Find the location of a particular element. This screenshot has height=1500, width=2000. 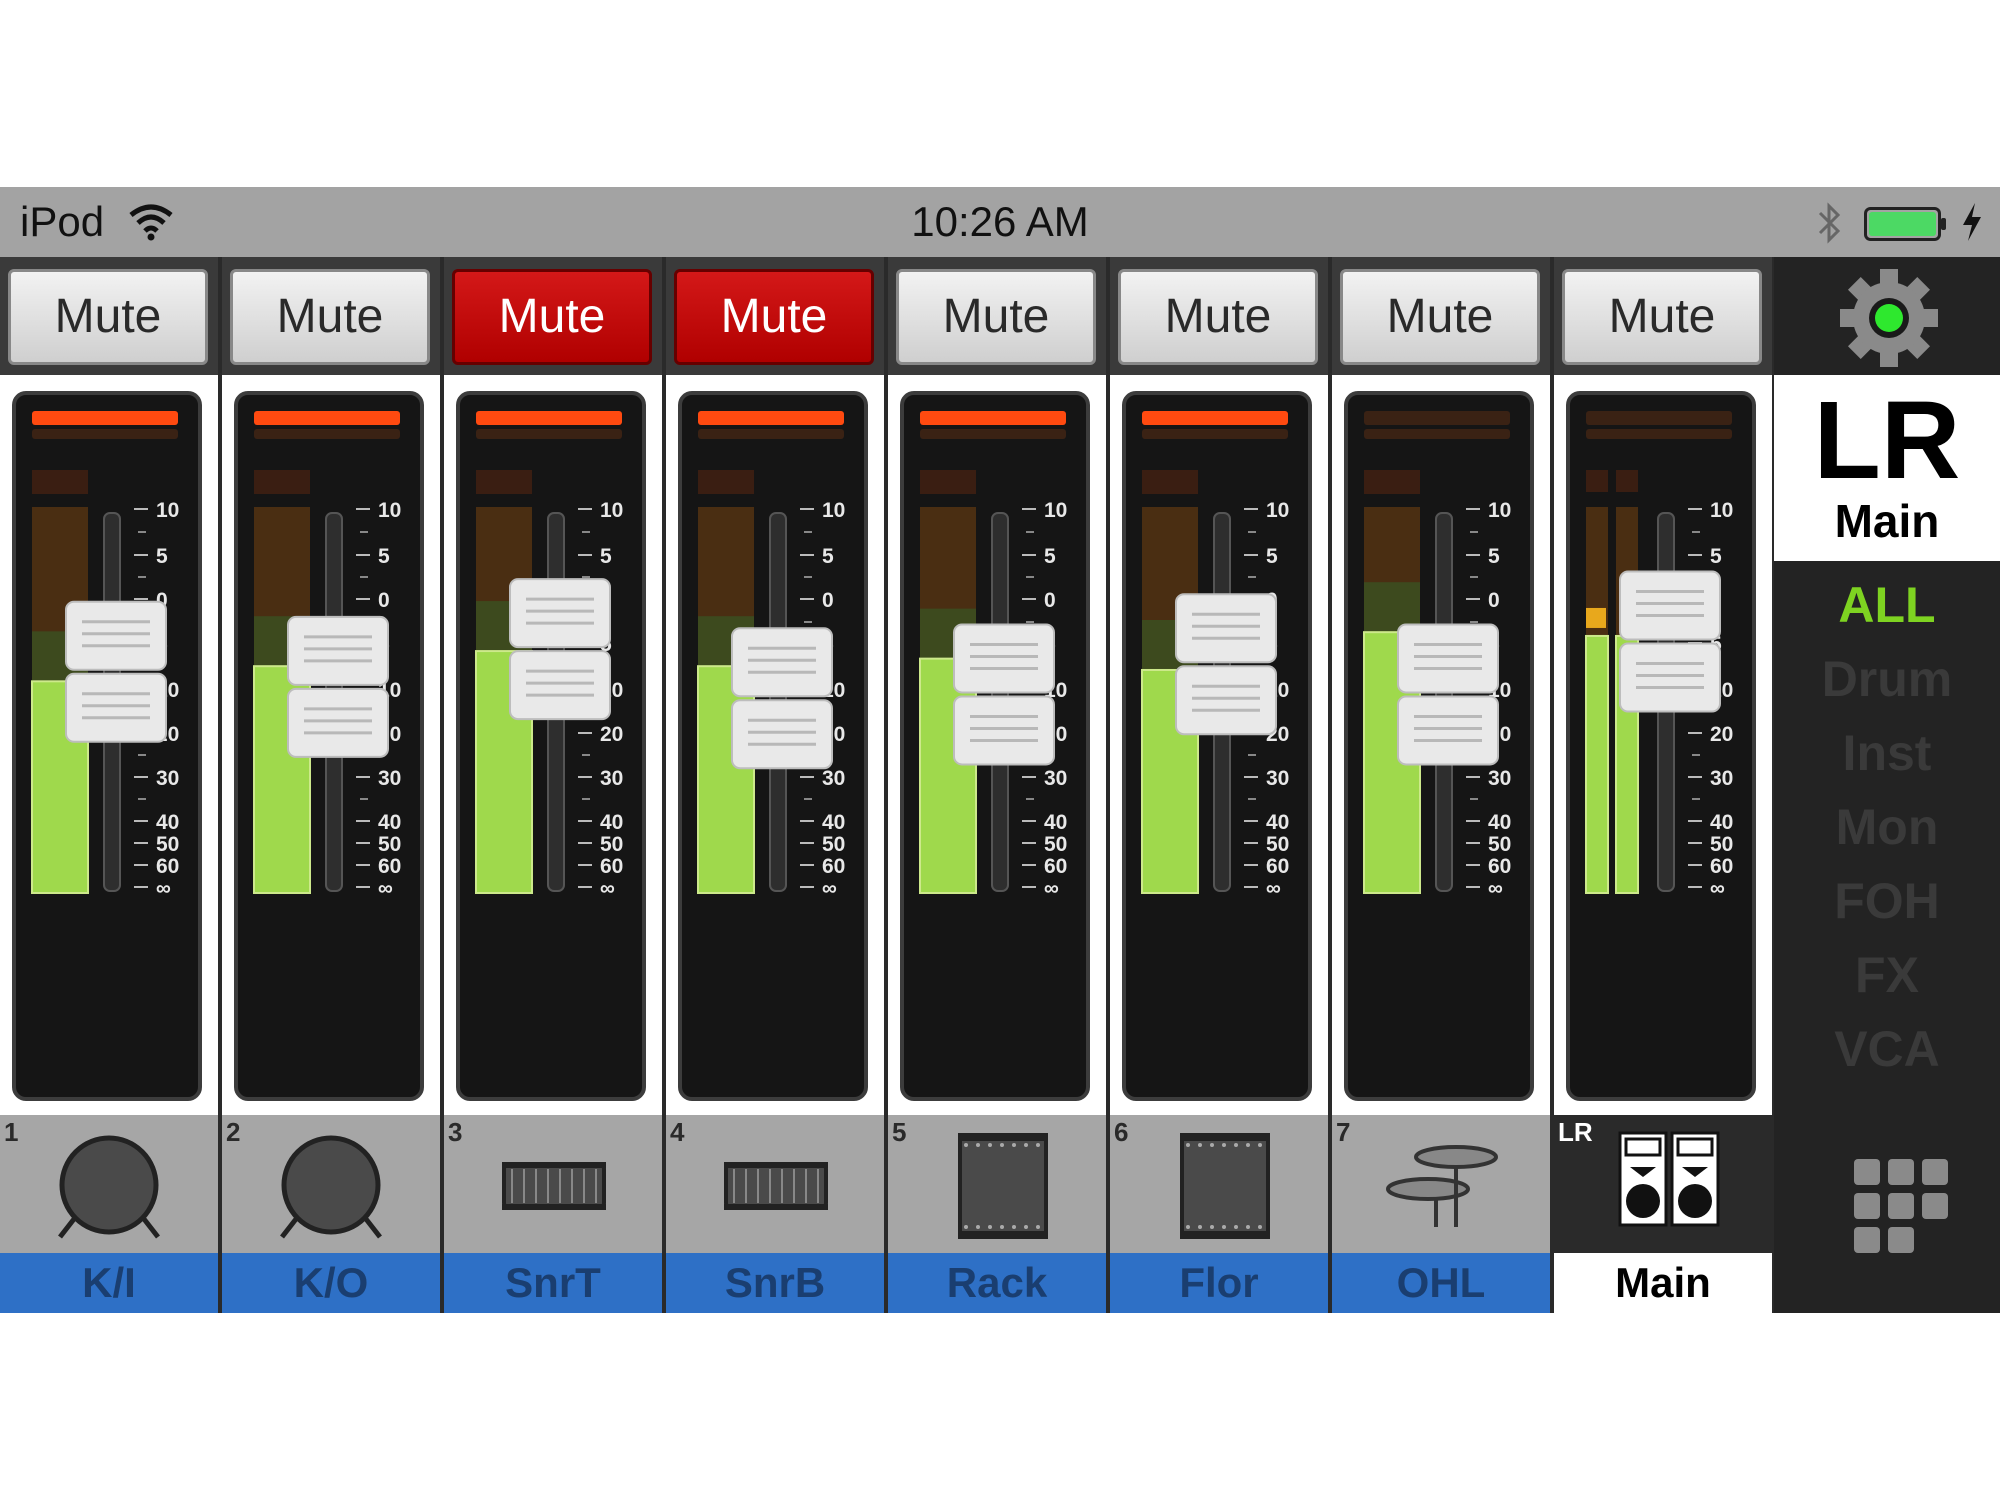

channel-strip-1: Mute10505102030405060∞1K/I is located at coordinates (109, 785).